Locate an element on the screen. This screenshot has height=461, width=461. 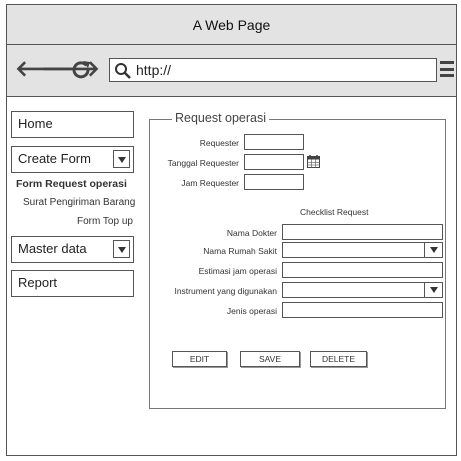
jam-requester-label: Jam Requester is located at coordinates (210, 183).